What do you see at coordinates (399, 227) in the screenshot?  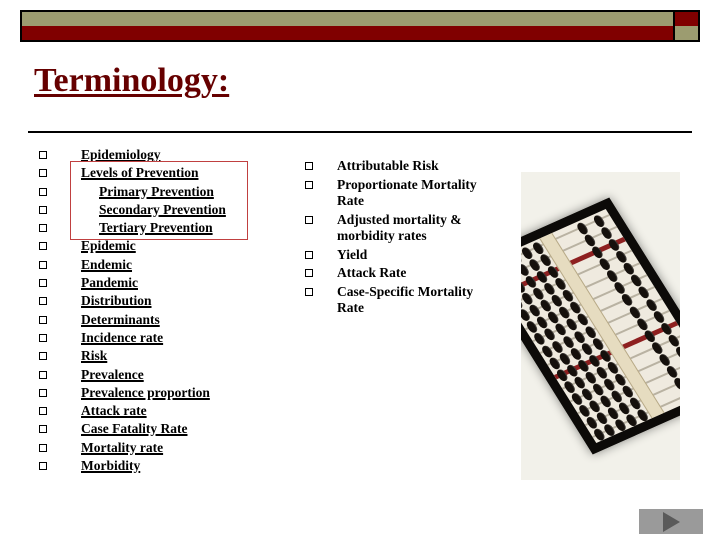 I see `list-item-label: Adjusted mortality & morbidity rates` at bounding box center [399, 227].